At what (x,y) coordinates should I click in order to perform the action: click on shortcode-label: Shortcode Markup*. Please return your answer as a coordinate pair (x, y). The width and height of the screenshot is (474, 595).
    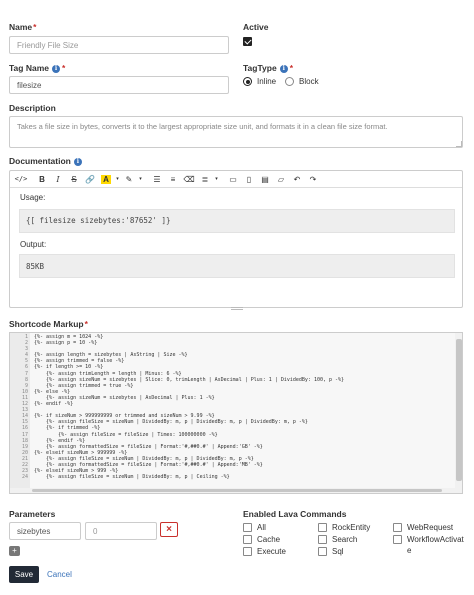
    Looking at the image, I should click on (48, 324).